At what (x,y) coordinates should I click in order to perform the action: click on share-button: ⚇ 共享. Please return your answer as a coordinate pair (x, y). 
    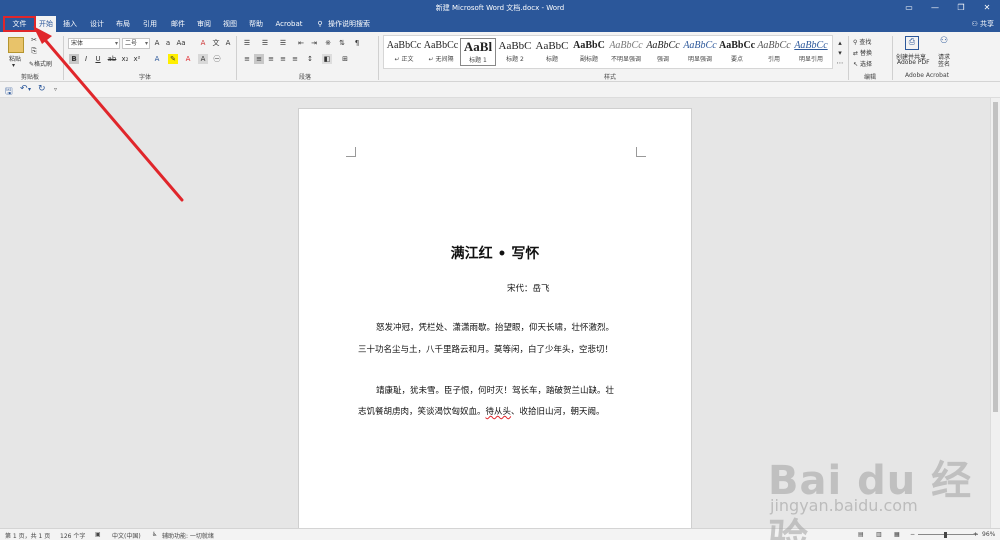
    Looking at the image, I should click on (982, 24).